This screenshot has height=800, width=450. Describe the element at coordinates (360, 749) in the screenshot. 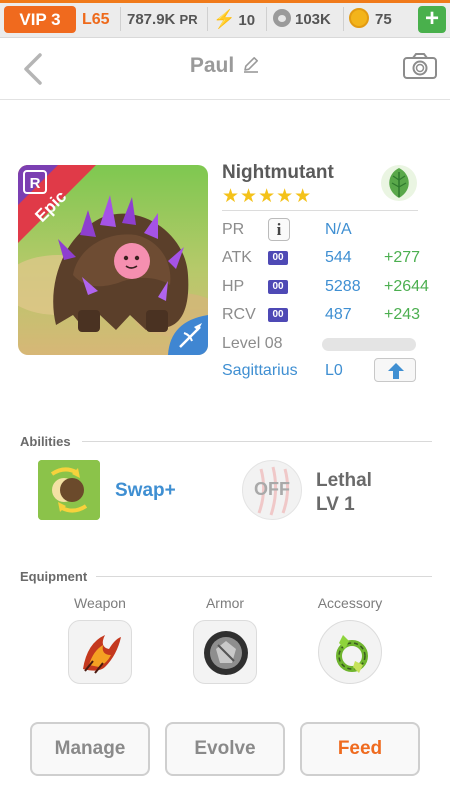

I see `feed-button: Feed` at that location.